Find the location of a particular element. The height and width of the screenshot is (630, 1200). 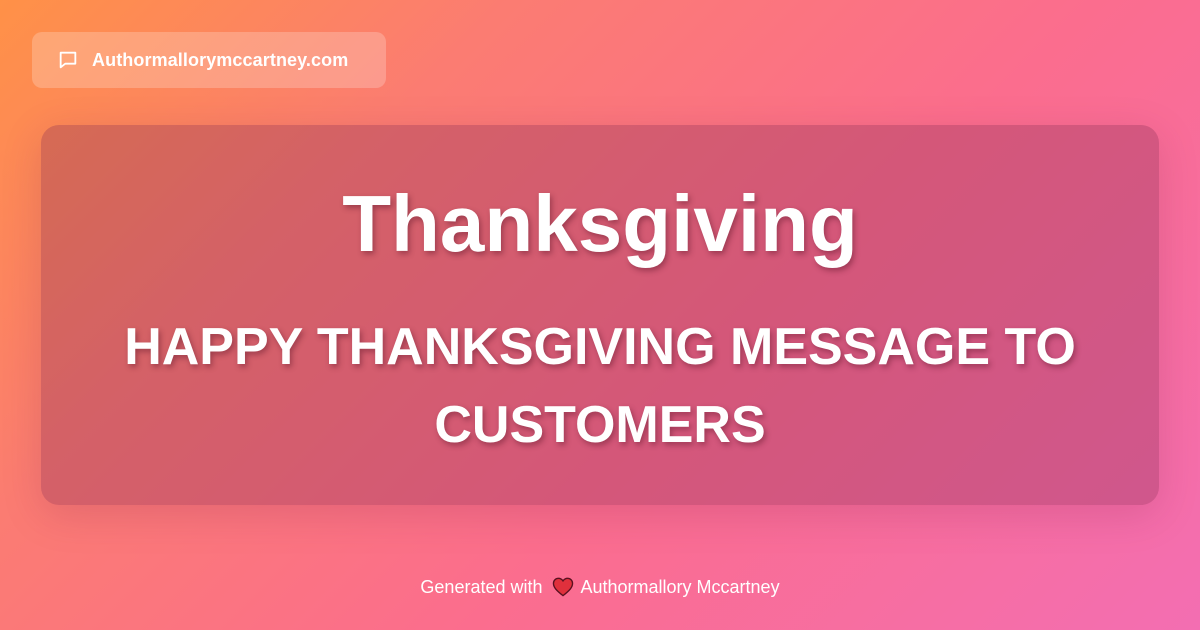

footer-generated-text: Generated with is located at coordinates (481, 587).